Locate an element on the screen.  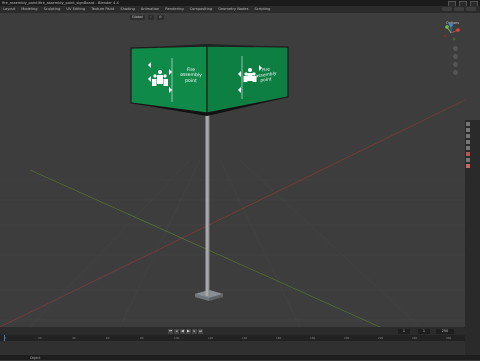
next-keyframe-icon: ▸ is located at coordinates (194, 331).